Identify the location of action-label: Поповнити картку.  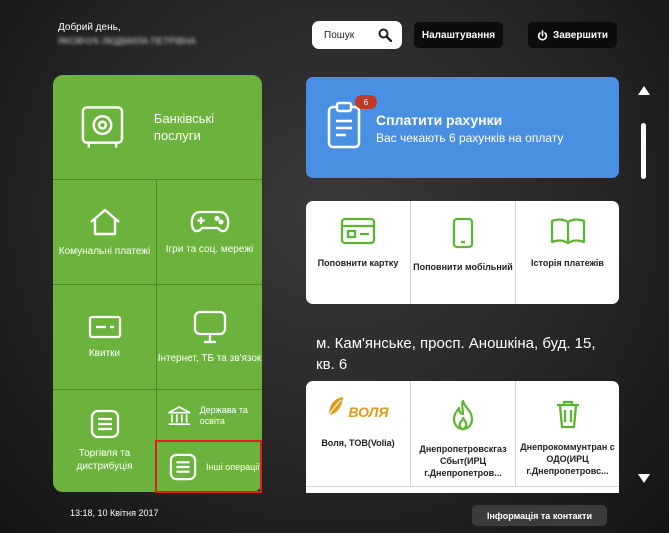
(358, 263).